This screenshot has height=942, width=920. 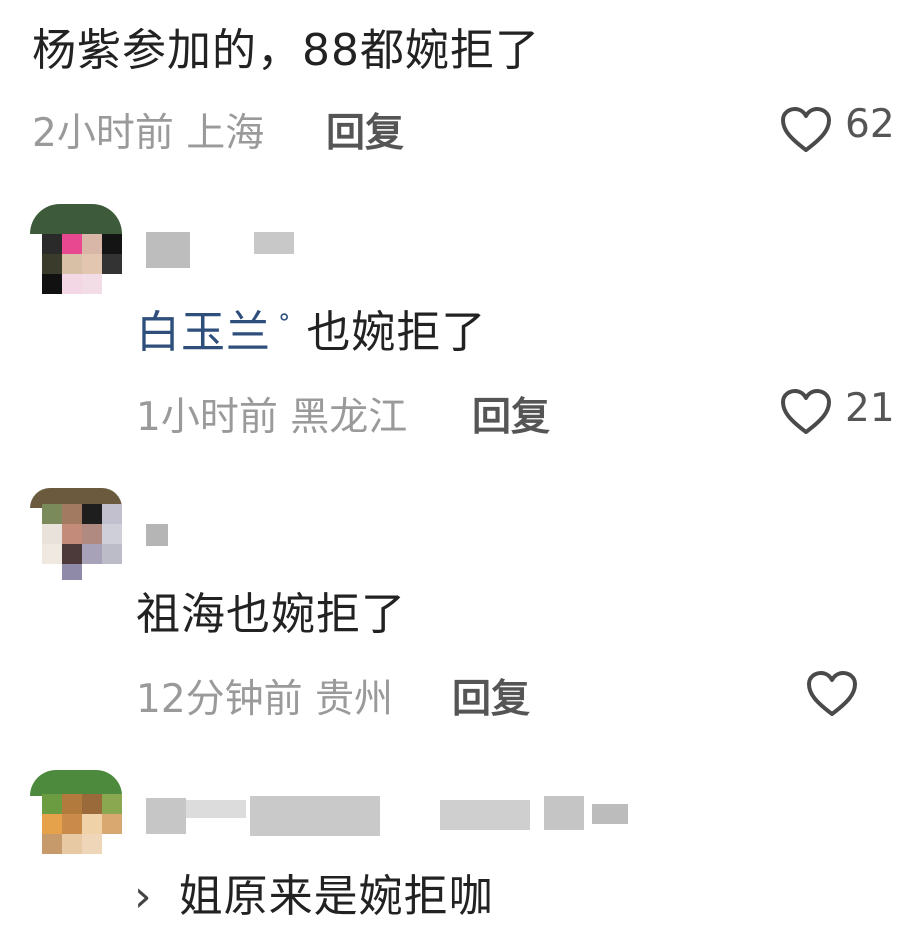 I want to click on comment-text: 杨紫参加的，88都婉拒了, so click(x=286, y=50).